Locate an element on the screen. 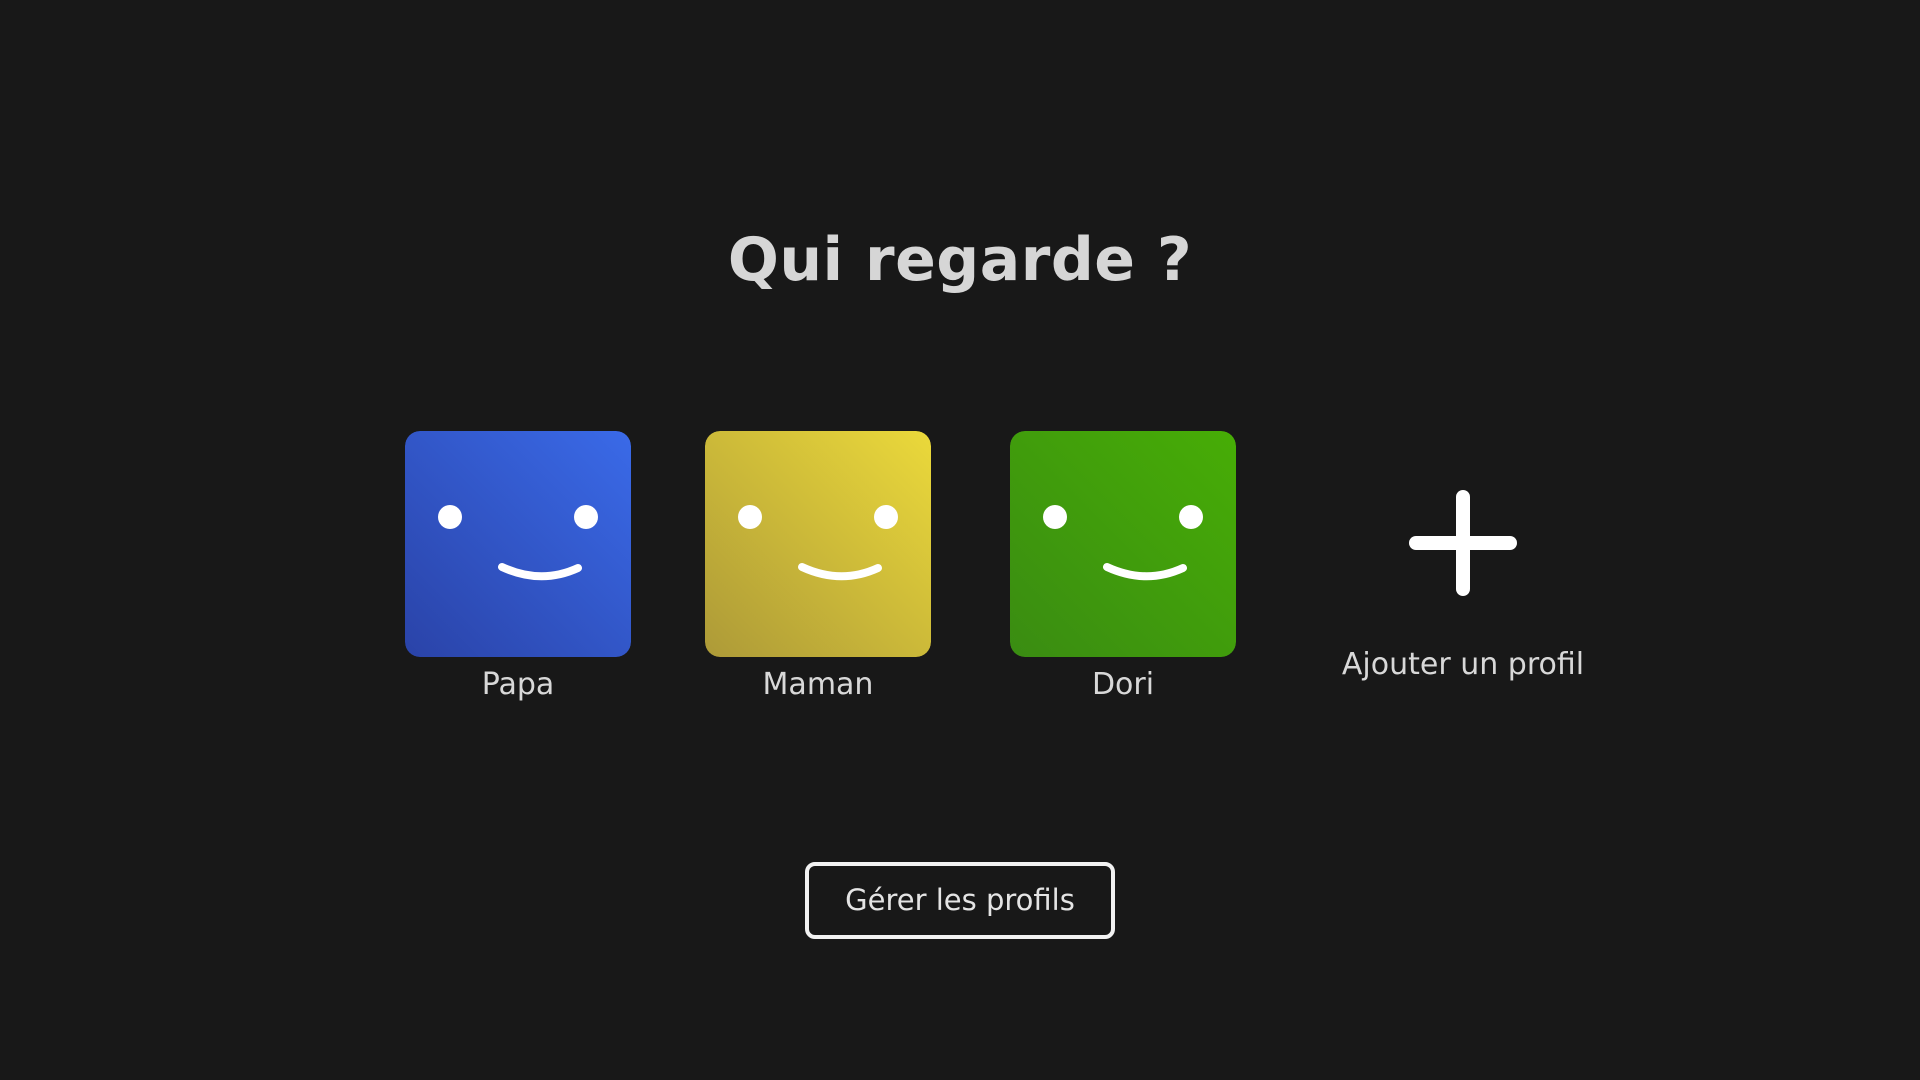 This screenshot has width=1920, height=1080. profile-name: Dori is located at coordinates (1123, 684).